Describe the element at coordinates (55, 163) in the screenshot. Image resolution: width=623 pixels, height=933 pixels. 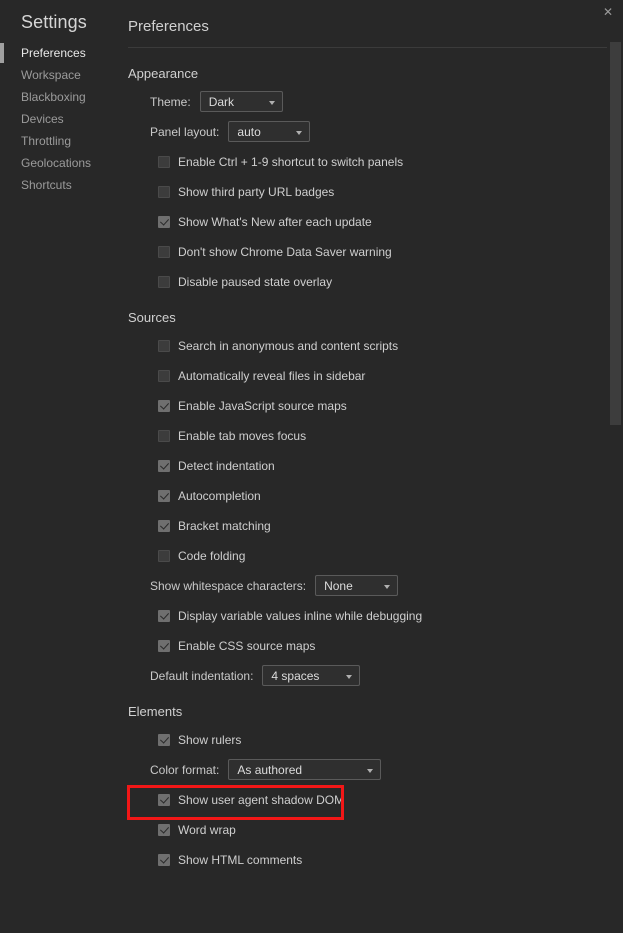
I see `sidebar-item-geolocations: Geolocations` at that location.